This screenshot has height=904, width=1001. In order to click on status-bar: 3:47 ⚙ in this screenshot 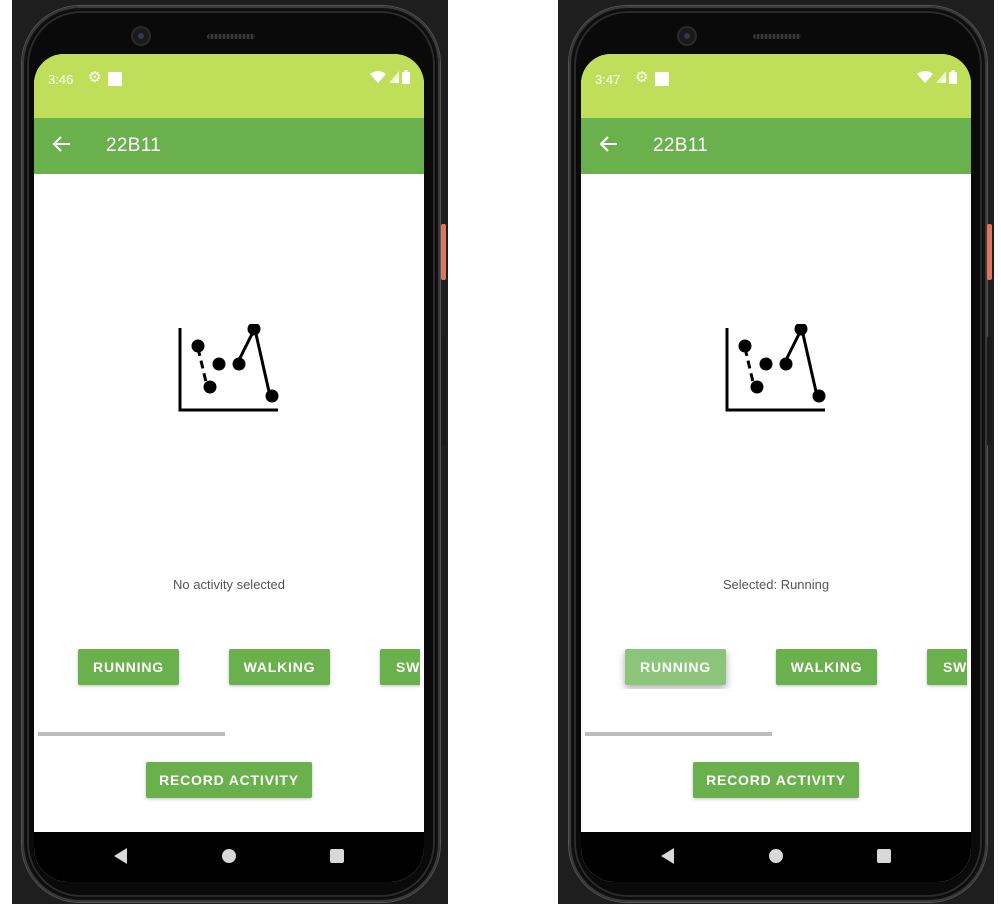, I will do `click(776, 86)`.